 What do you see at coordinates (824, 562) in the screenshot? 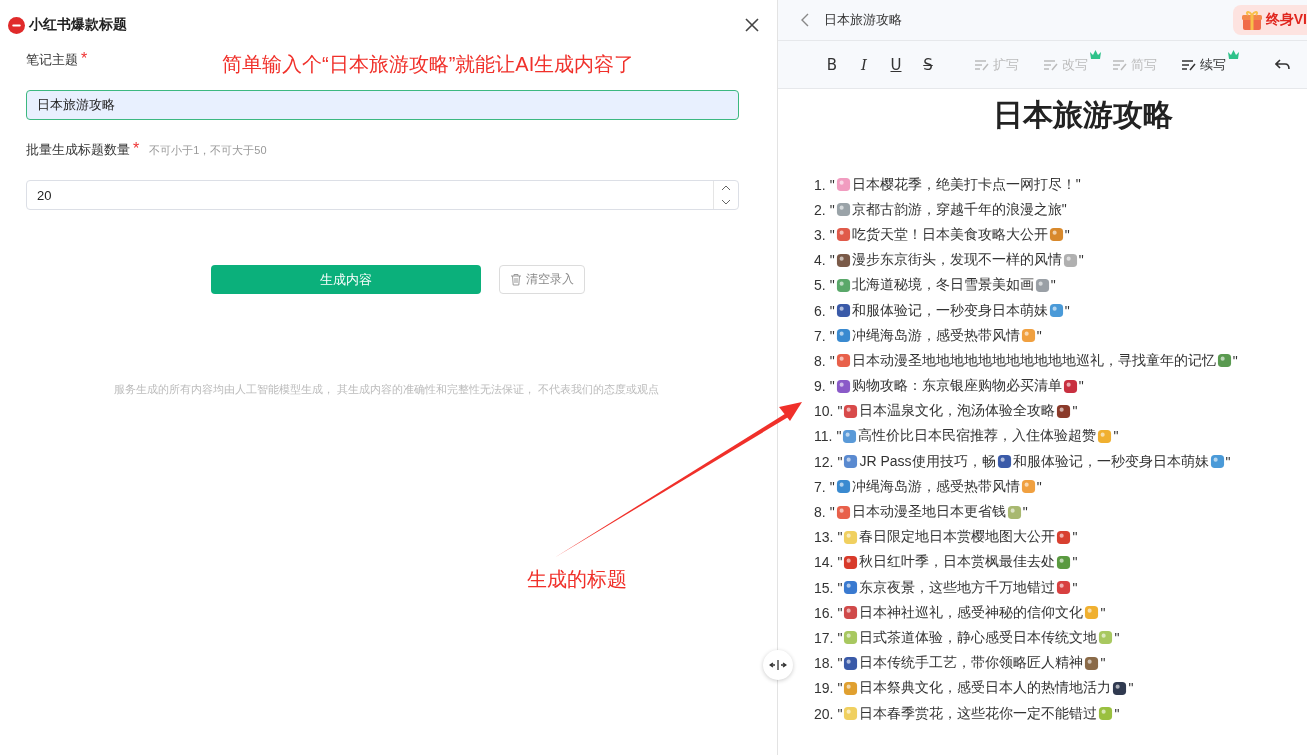
I see `list-number: 14.` at bounding box center [824, 562].